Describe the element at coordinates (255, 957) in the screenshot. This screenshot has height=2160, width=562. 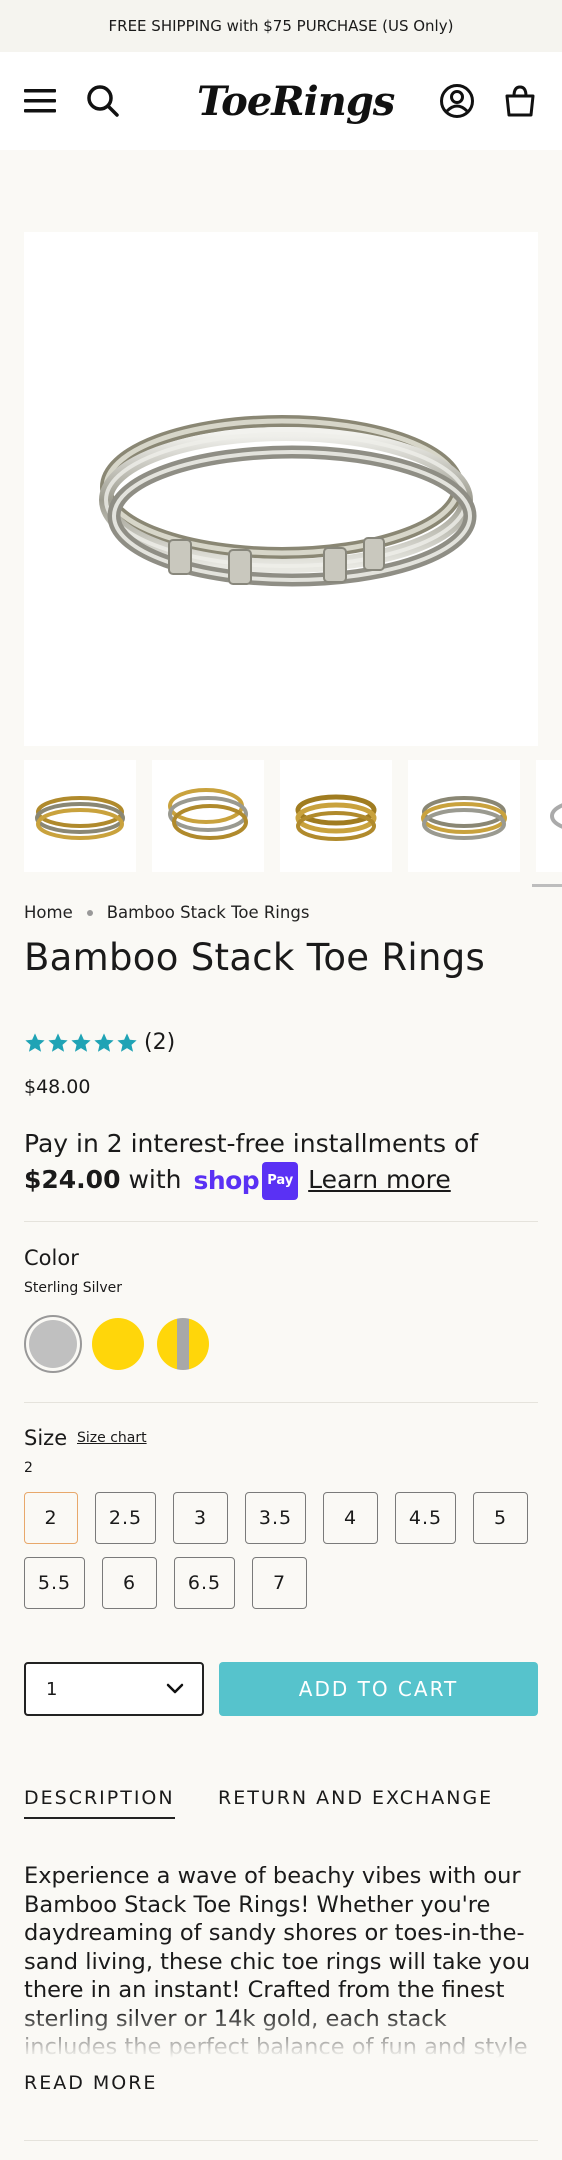
I see `product-title: Bamboo Stack Toe Rings` at that location.